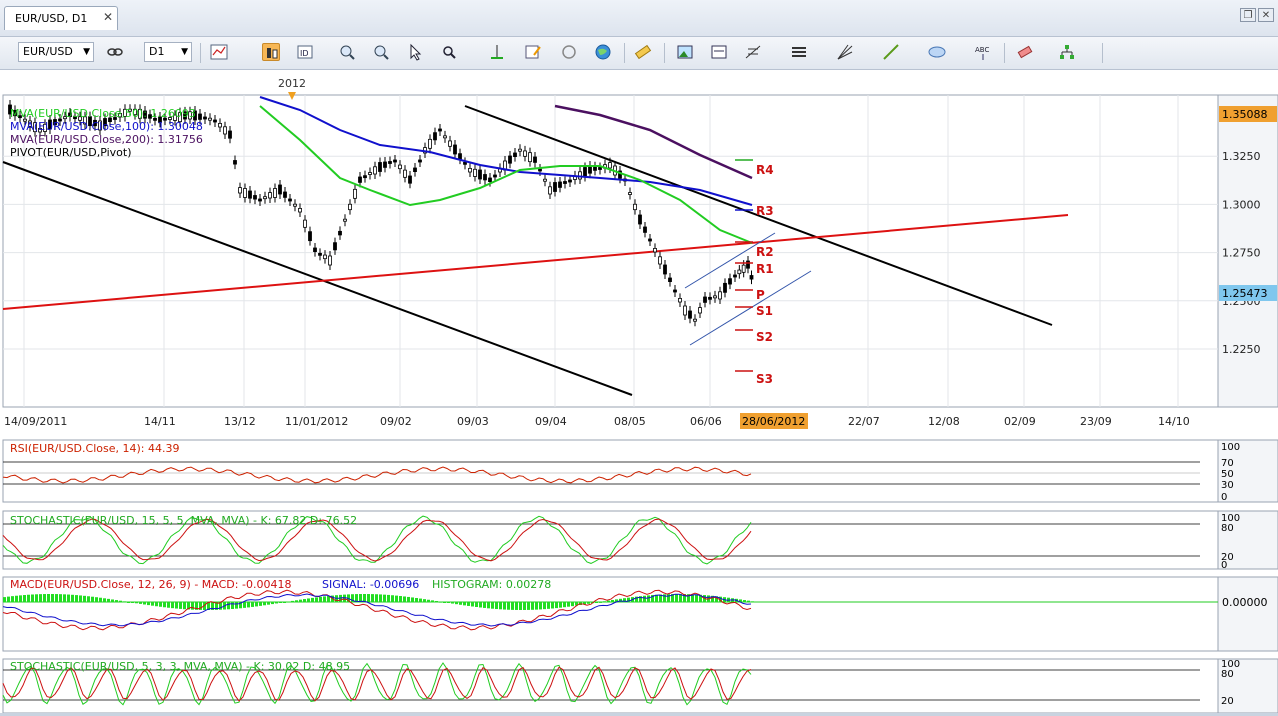 The height and width of the screenshot is (716, 1278). What do you see at coordinates (115, 52) in the screenshot?
I see `link-icon` at bounding box center [115, 52].